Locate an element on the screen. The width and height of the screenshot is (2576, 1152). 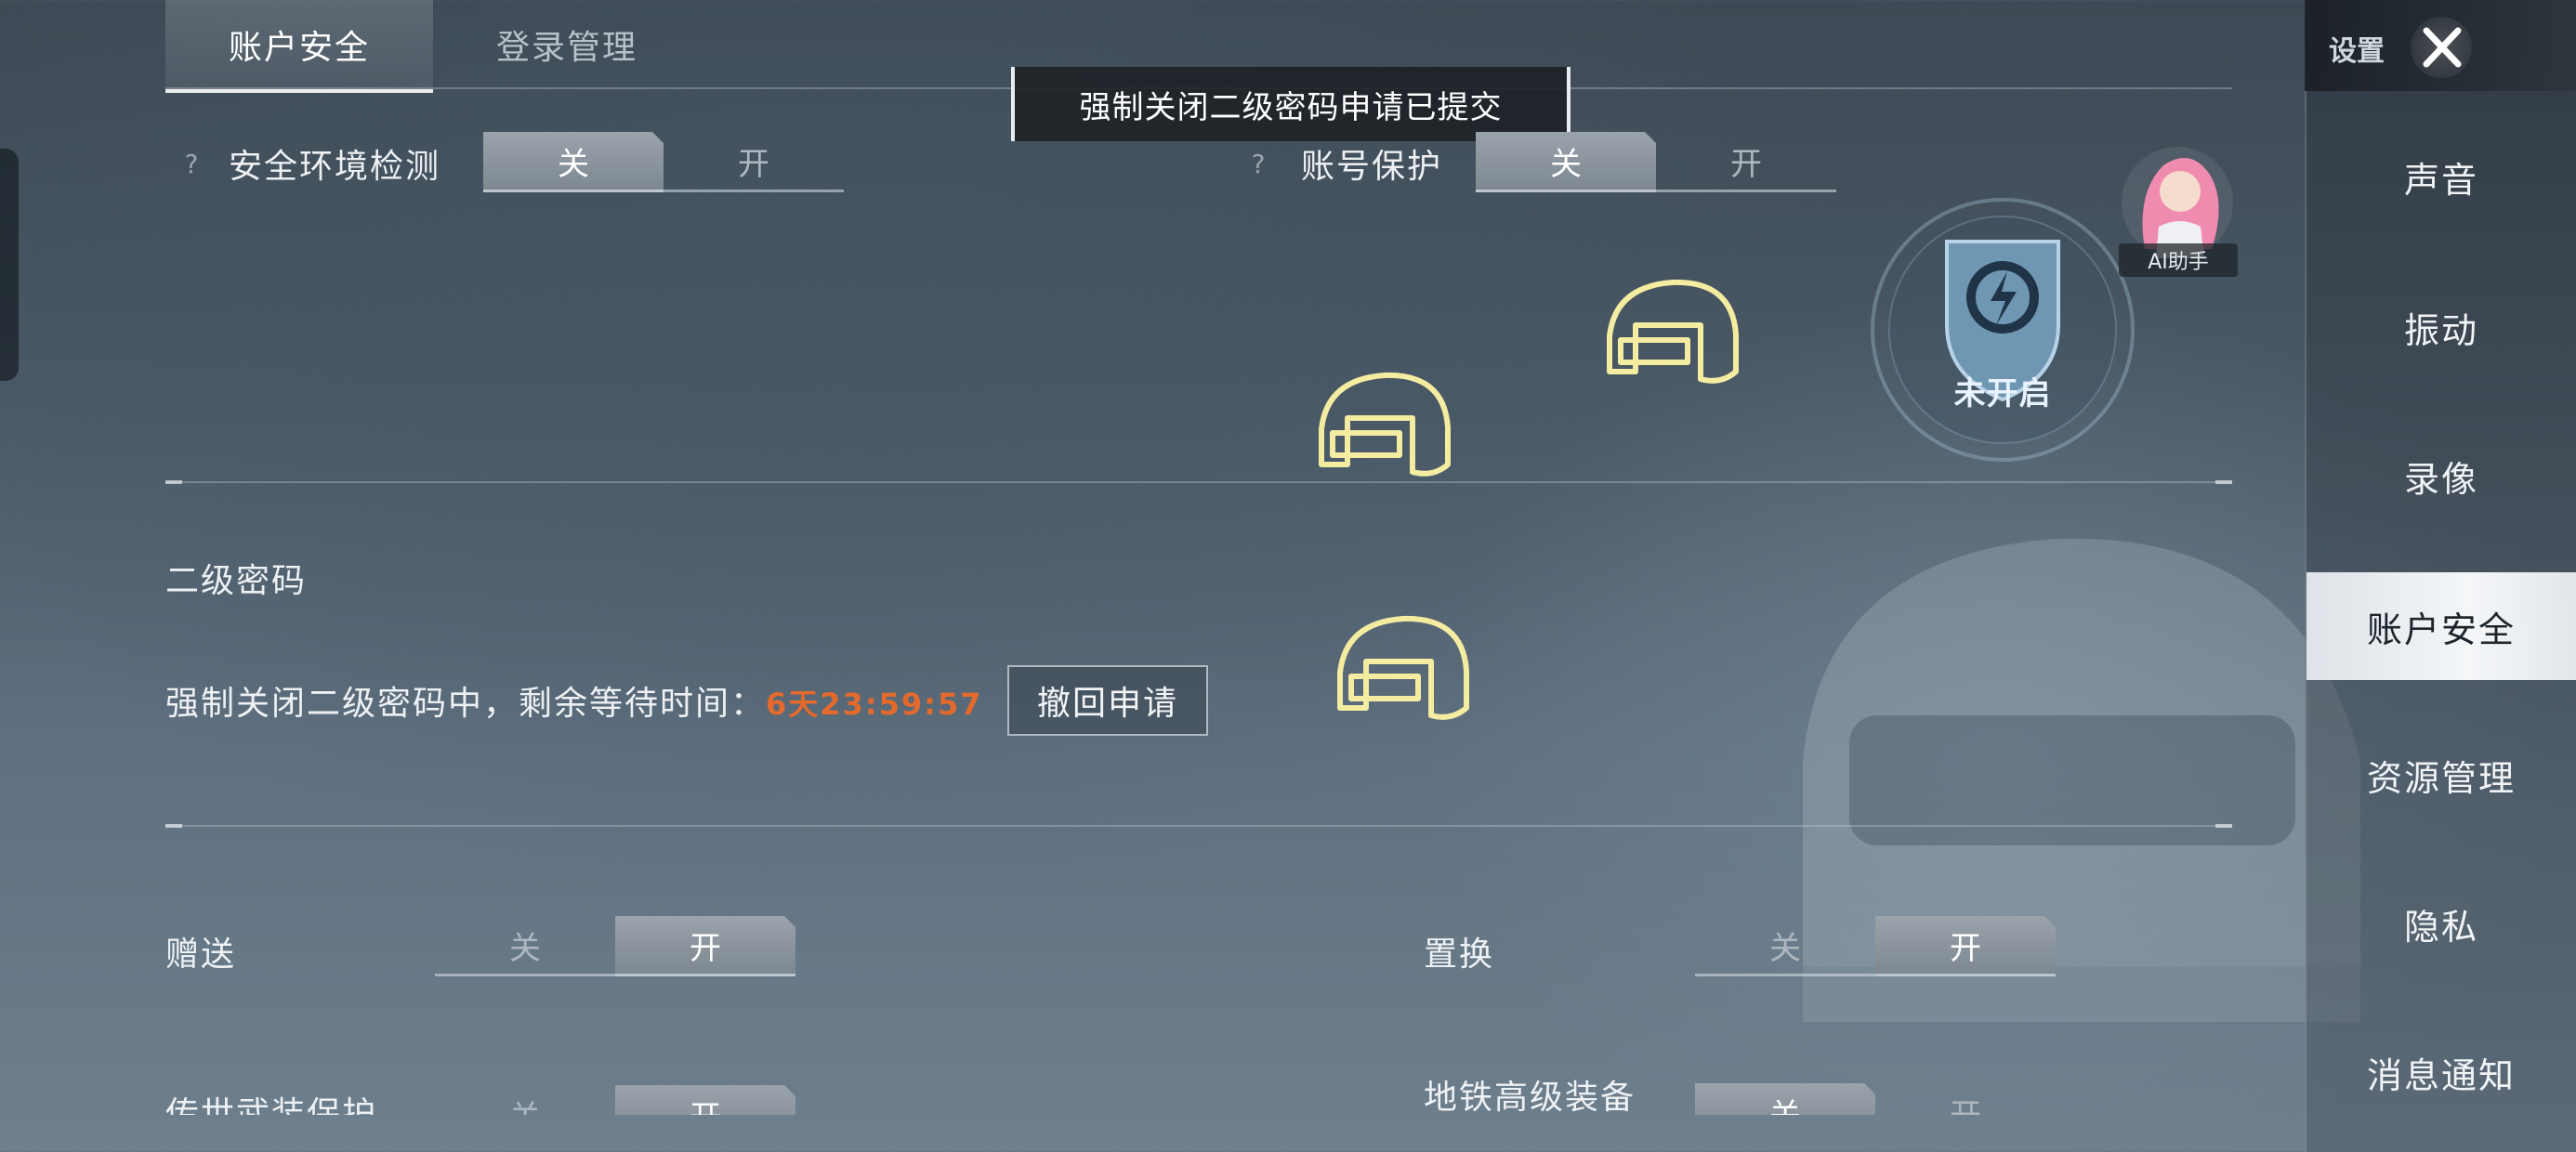
security-env-toggle: 关 开 is located at coordinates (663, 162).